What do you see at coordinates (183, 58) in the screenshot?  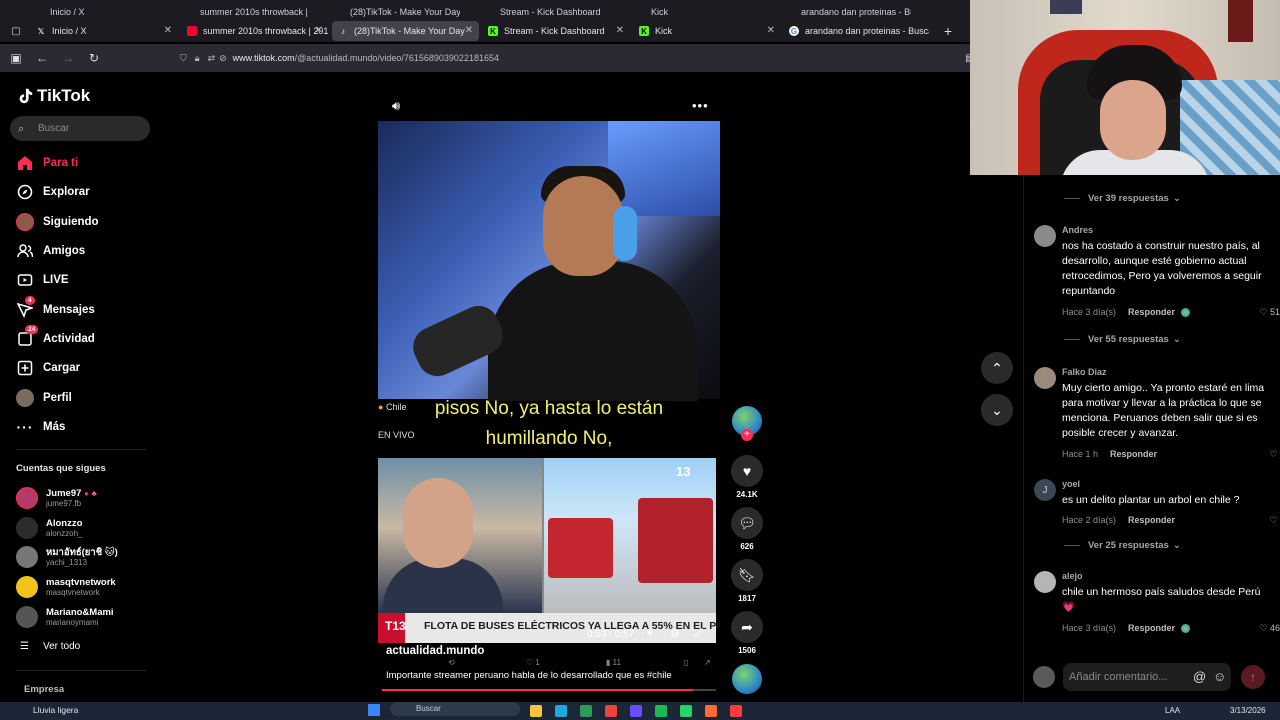 I see `shield-icon: ⛉` at bounding box center [183, 58].